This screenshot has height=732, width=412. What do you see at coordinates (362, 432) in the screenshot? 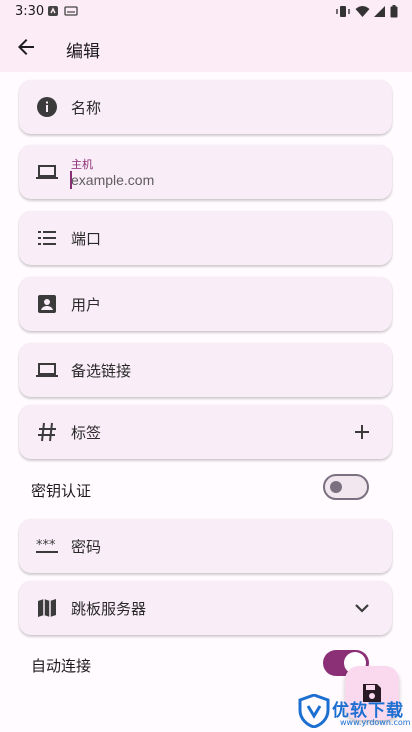
I see `plus-icon` at bounding box center [362, 432].